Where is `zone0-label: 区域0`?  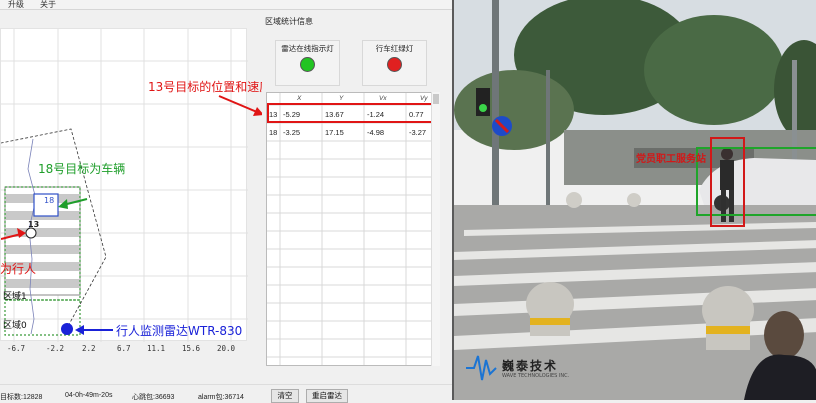 zone0-label: 区域0 is located at coordinates (15, 326).